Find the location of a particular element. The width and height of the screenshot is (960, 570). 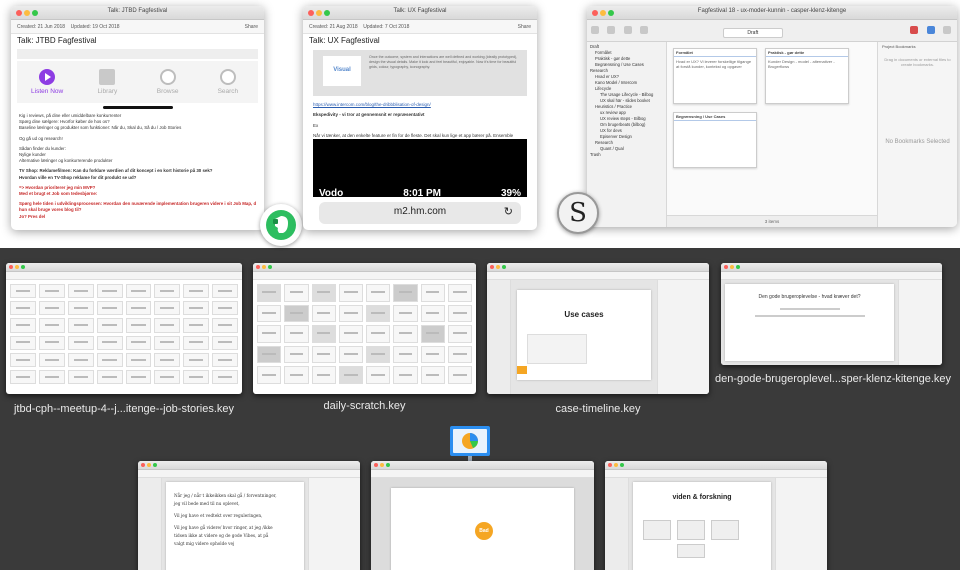

play-icon is located at coordinates (47, 77).